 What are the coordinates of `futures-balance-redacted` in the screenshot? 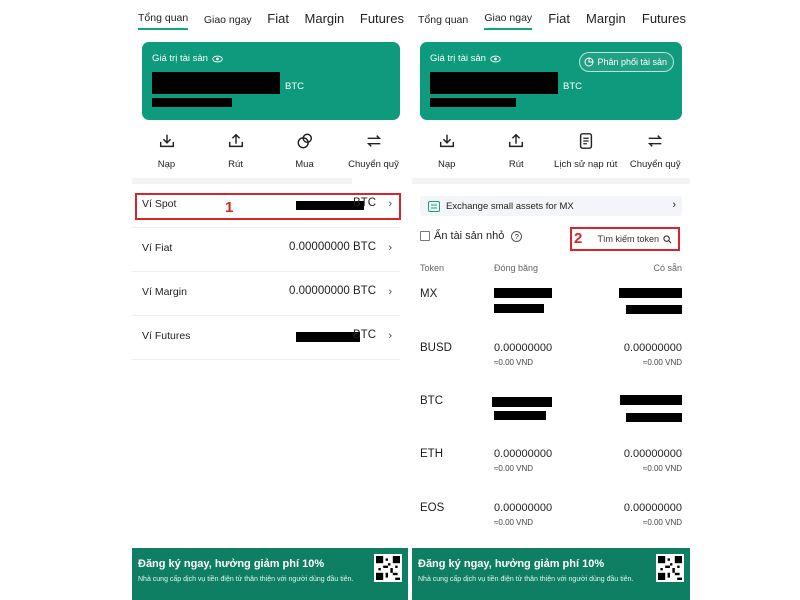 It's located at (328, 337).